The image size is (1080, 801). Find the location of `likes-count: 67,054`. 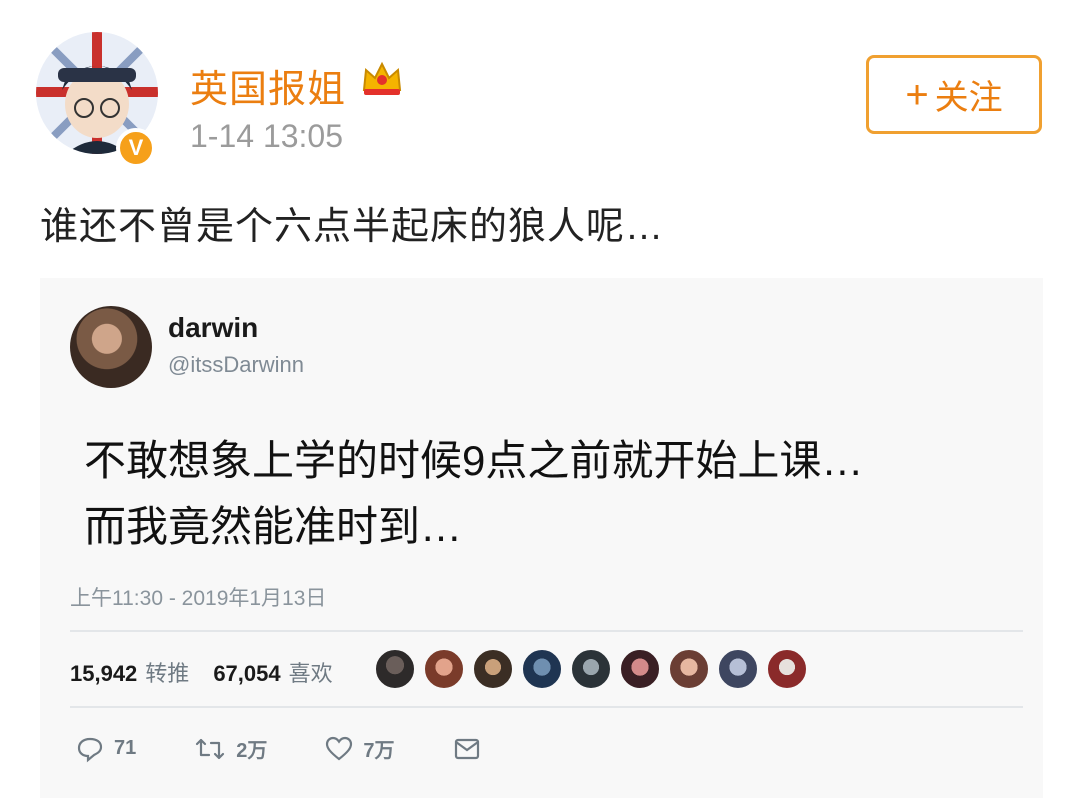

likes-count: 67,054 is located at coordinates (247, 673).